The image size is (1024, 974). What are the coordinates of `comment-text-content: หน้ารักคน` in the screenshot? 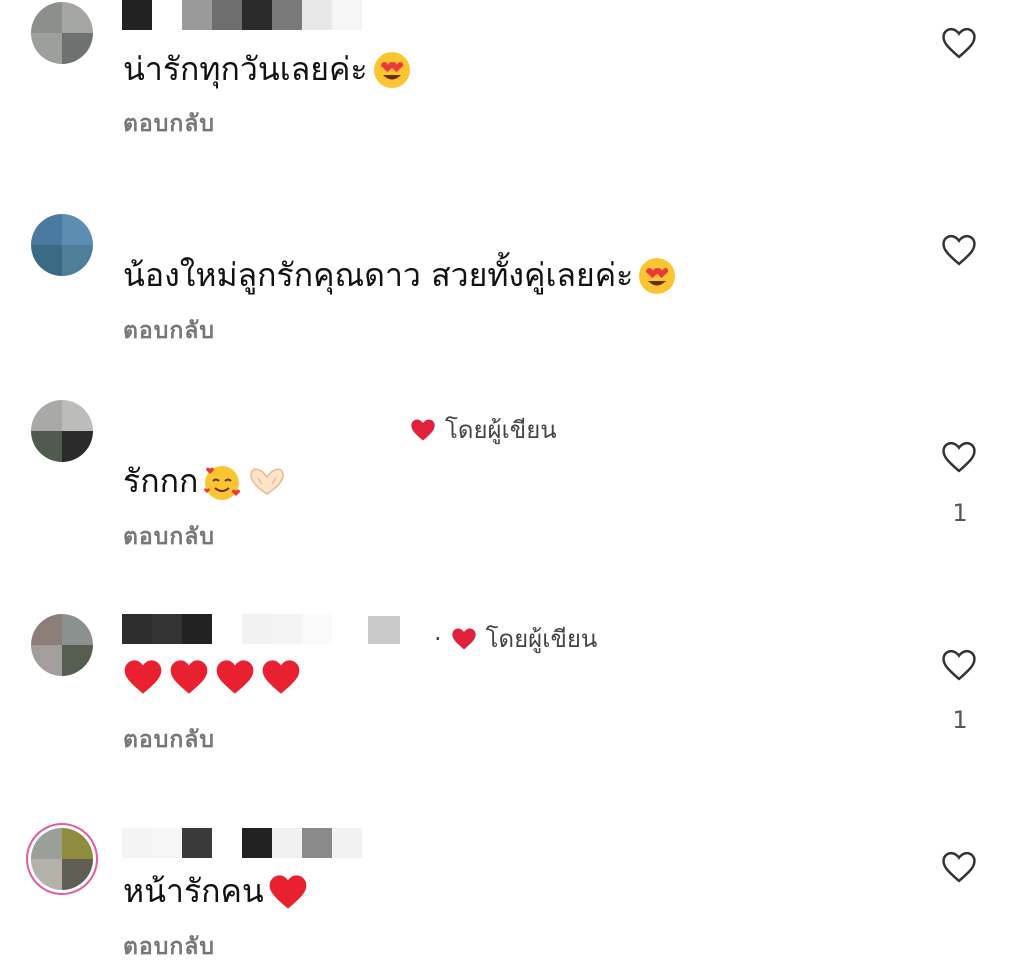 It's located at (193, 891).